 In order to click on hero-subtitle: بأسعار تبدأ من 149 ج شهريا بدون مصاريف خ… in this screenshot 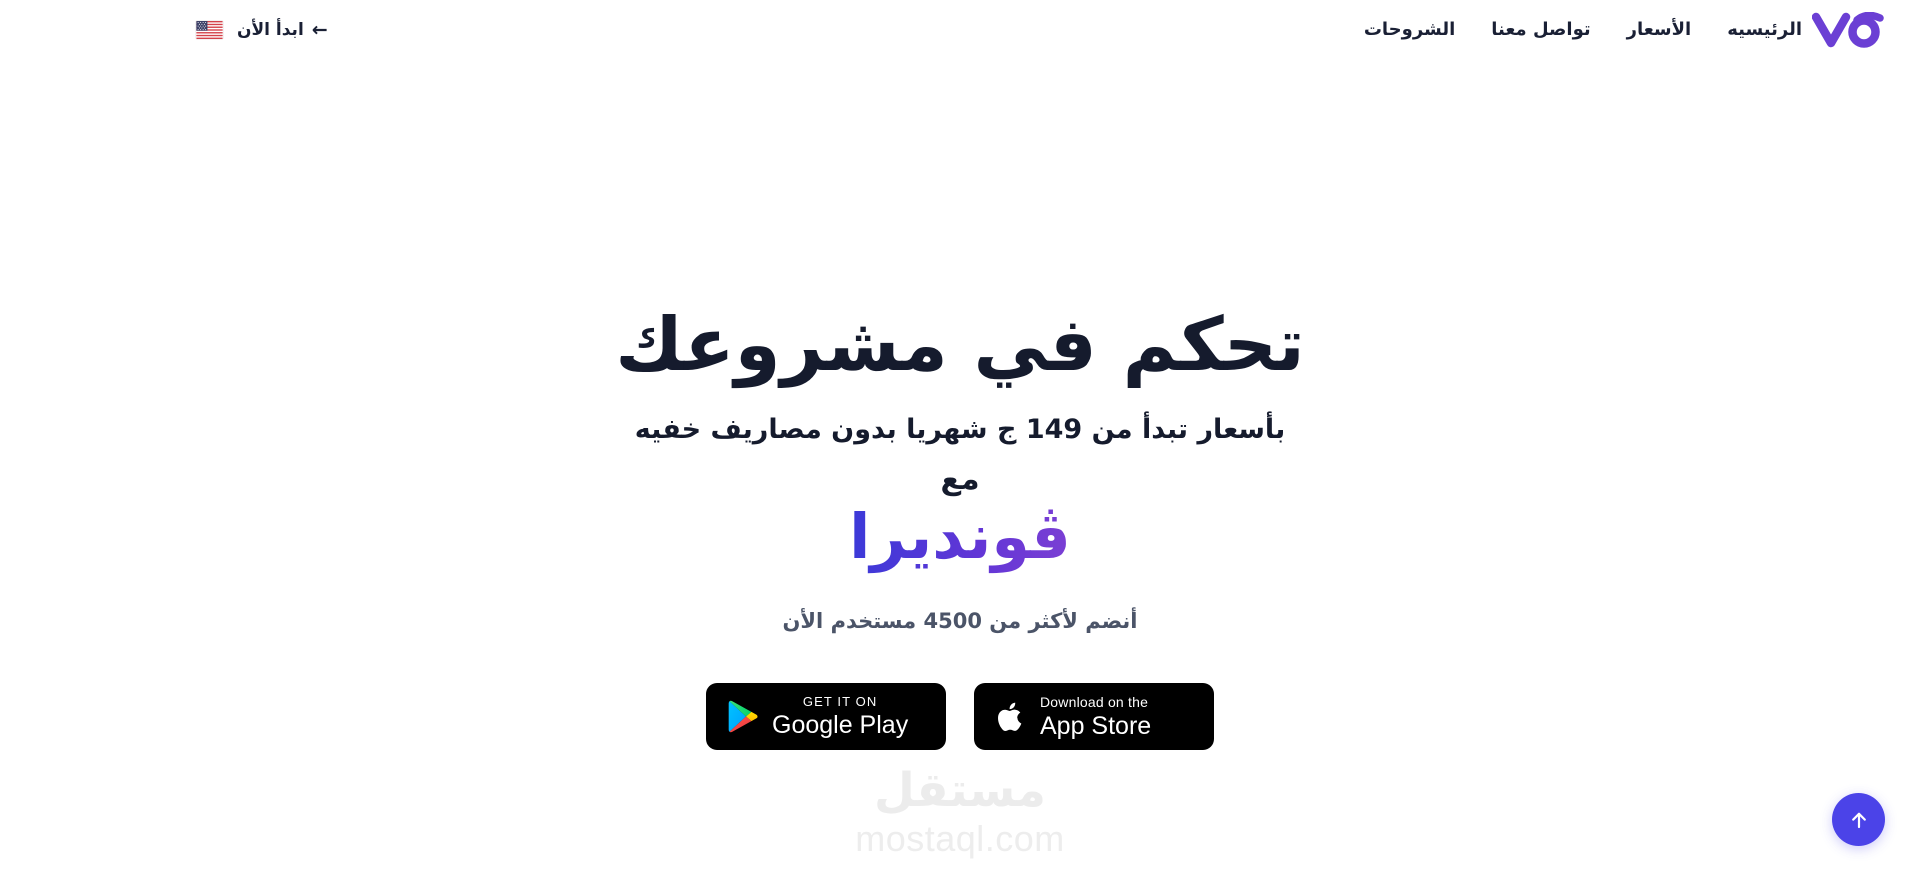, I will do `click(960, 430)`.